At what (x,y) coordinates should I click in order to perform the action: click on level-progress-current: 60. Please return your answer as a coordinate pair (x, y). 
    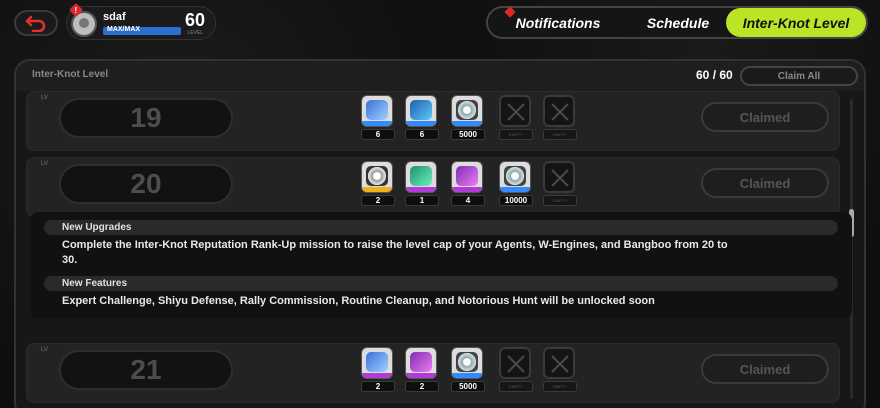
    Looking at the image, I should click on (703, 75).